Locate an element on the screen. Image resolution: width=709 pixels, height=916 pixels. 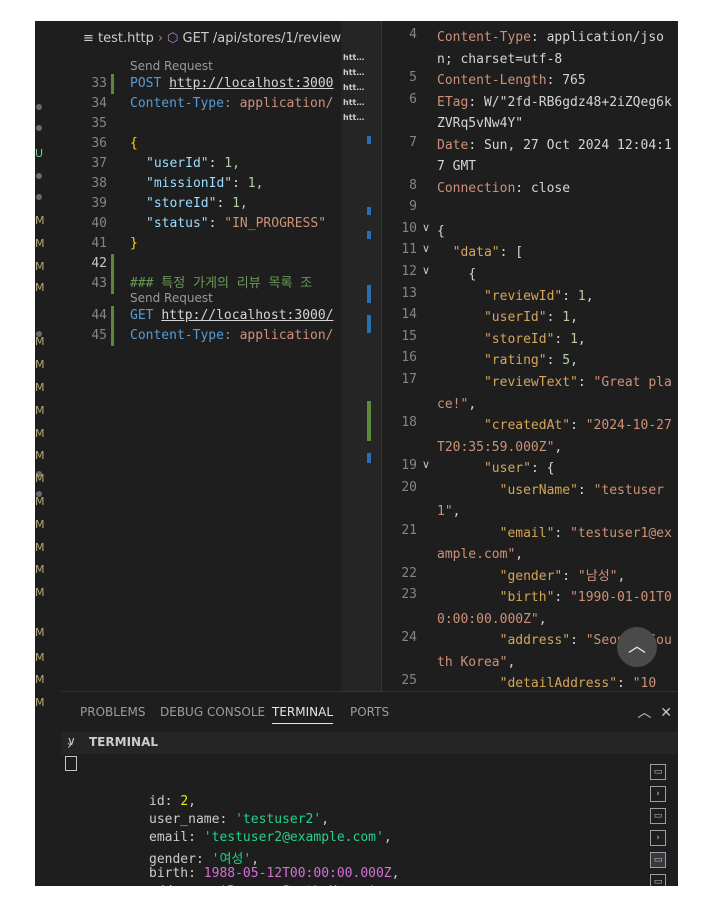
line-number: 8 is located at coordinates (413, 185).